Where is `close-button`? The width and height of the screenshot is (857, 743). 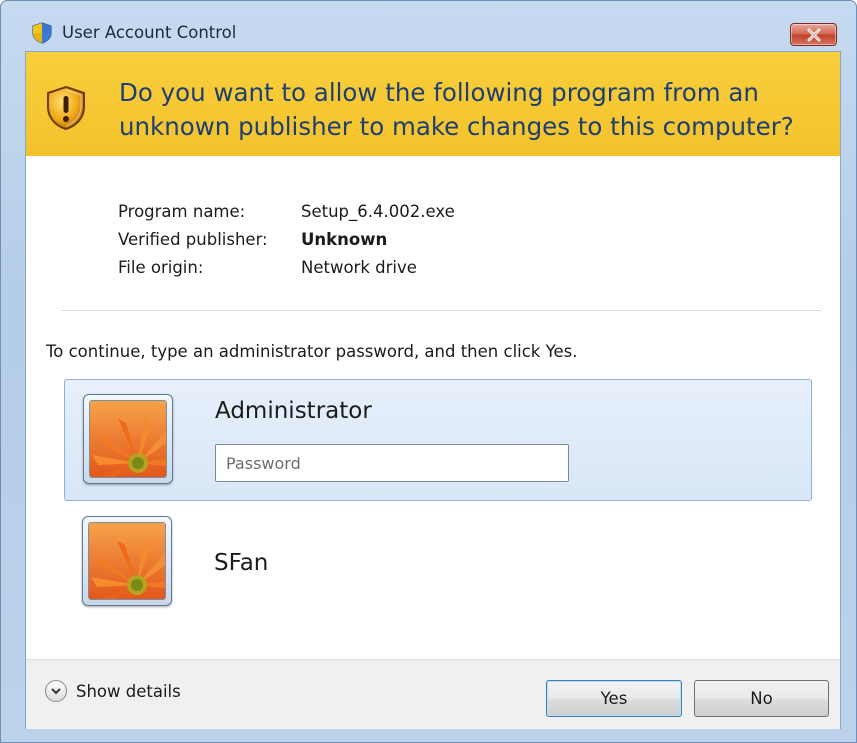 close-button is located at coordinates (813, 34).